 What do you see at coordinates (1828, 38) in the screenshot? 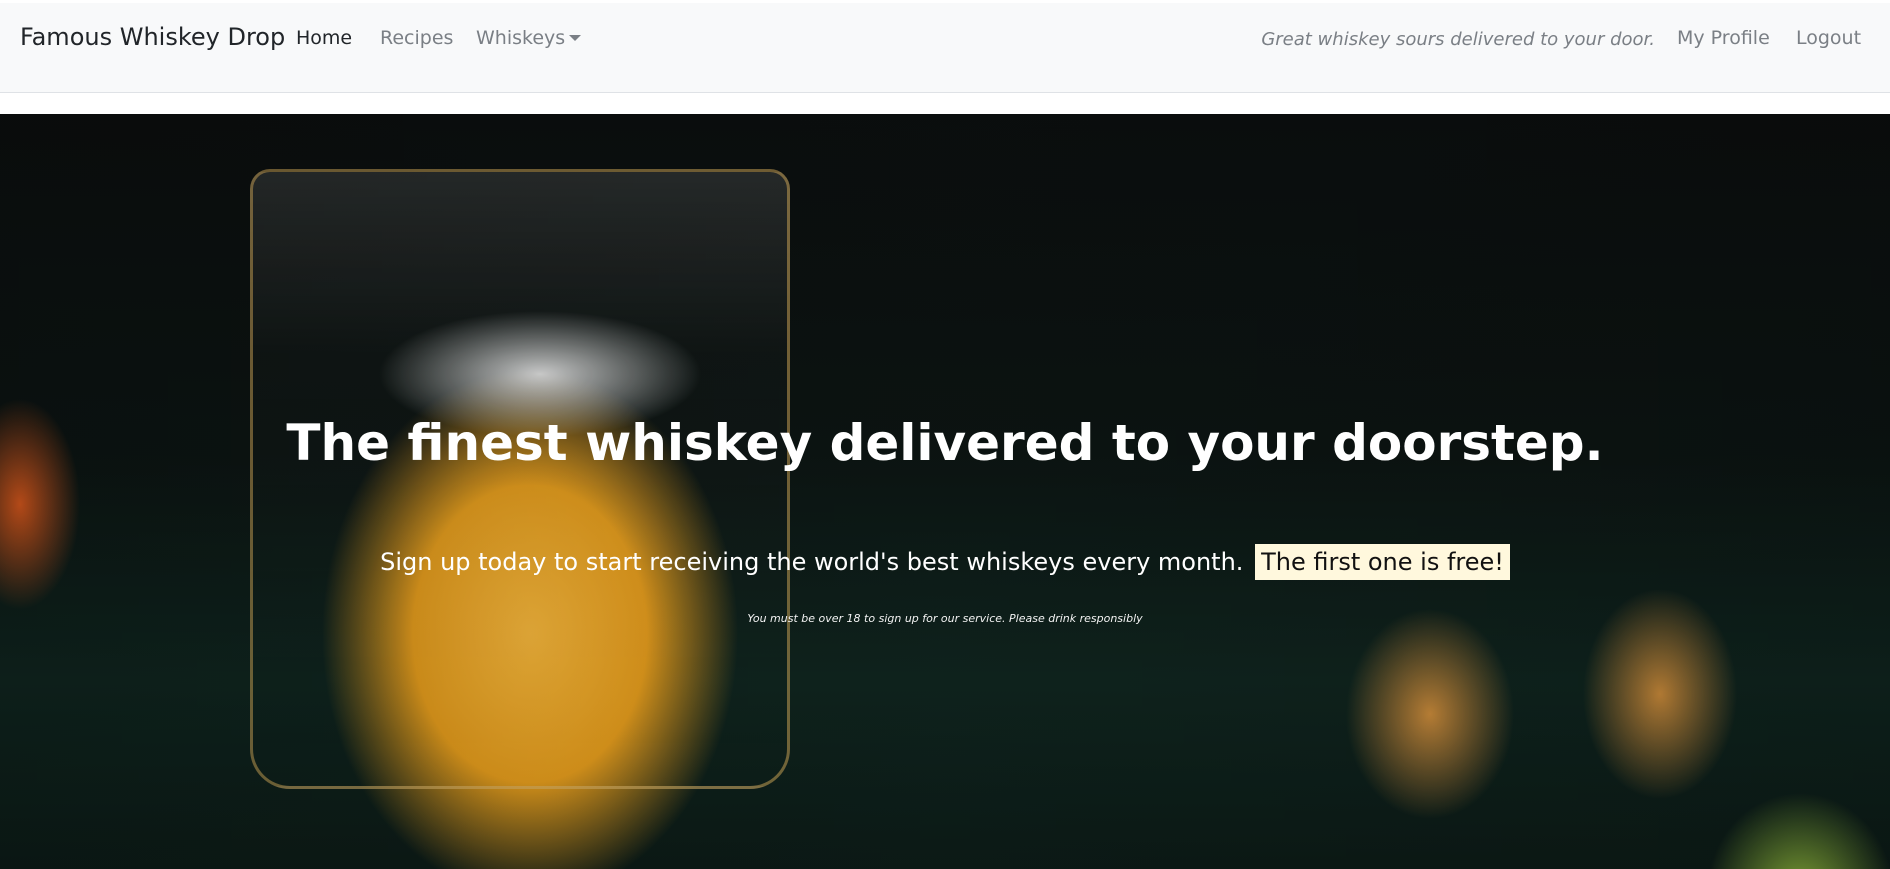
I see `logout-link: Logout` at bounding box center [1828, 38].